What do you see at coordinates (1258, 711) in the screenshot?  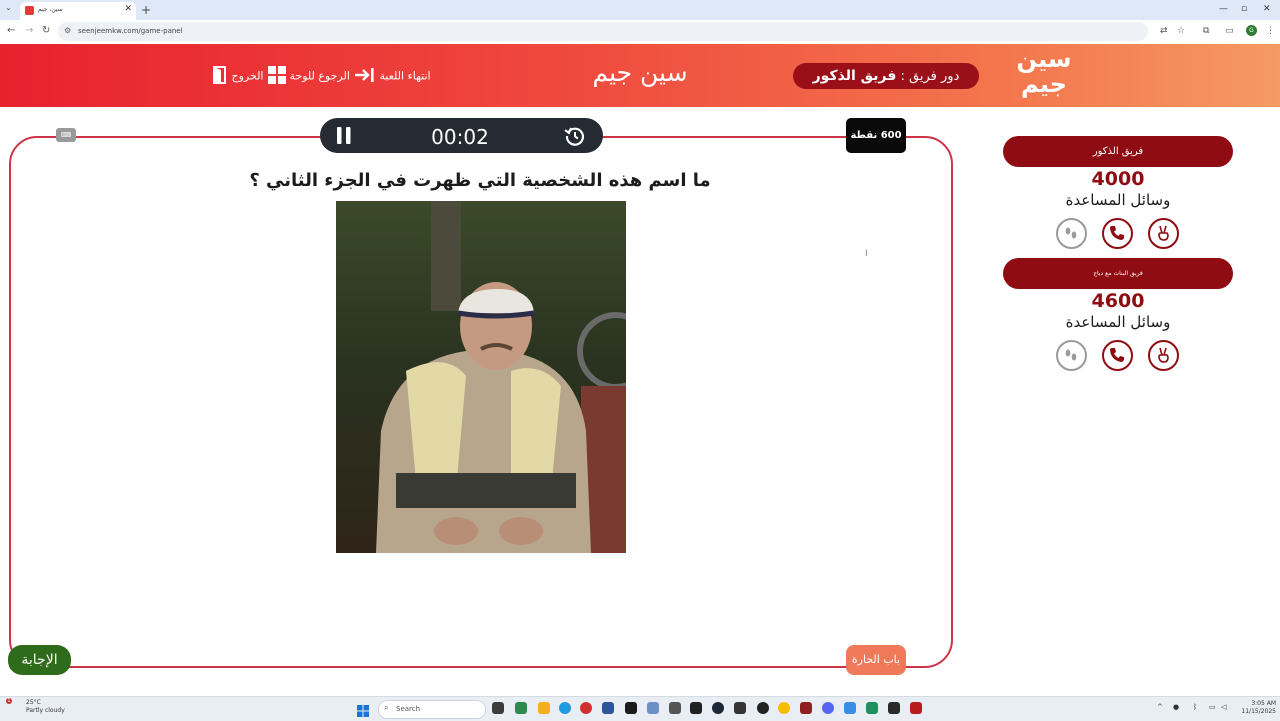 I see `clock-date: 11/15/2025` at bounding box center [1258, 711].